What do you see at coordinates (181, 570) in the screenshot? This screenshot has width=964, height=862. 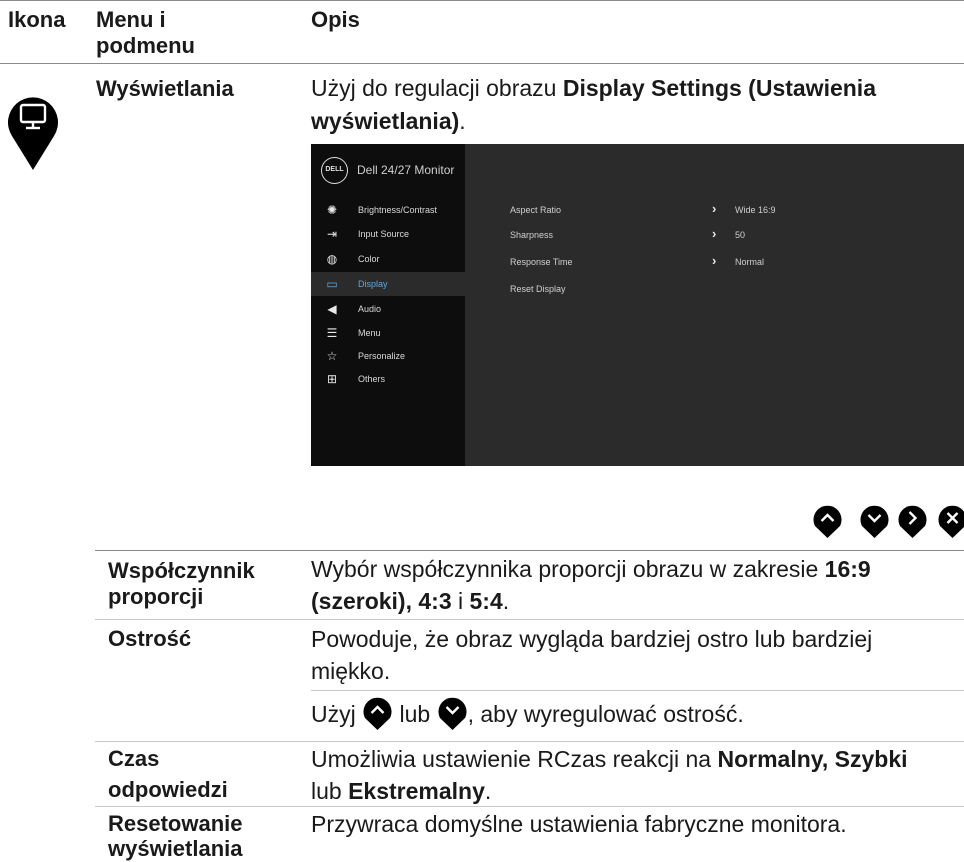 I see `aspect-ratio-name-line1: Współczynnik` at bounding box center [181, 570].